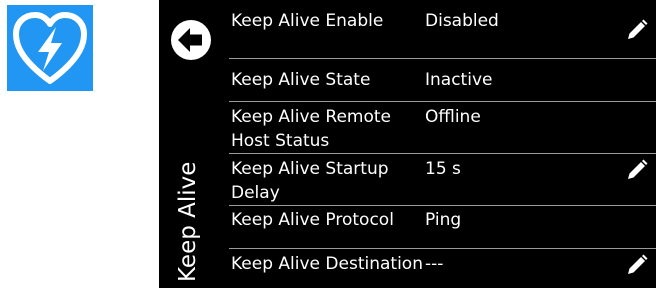 The image size is (656, 288). I want to click on setting-label: Keep Alive Enable, so click(307, 21).